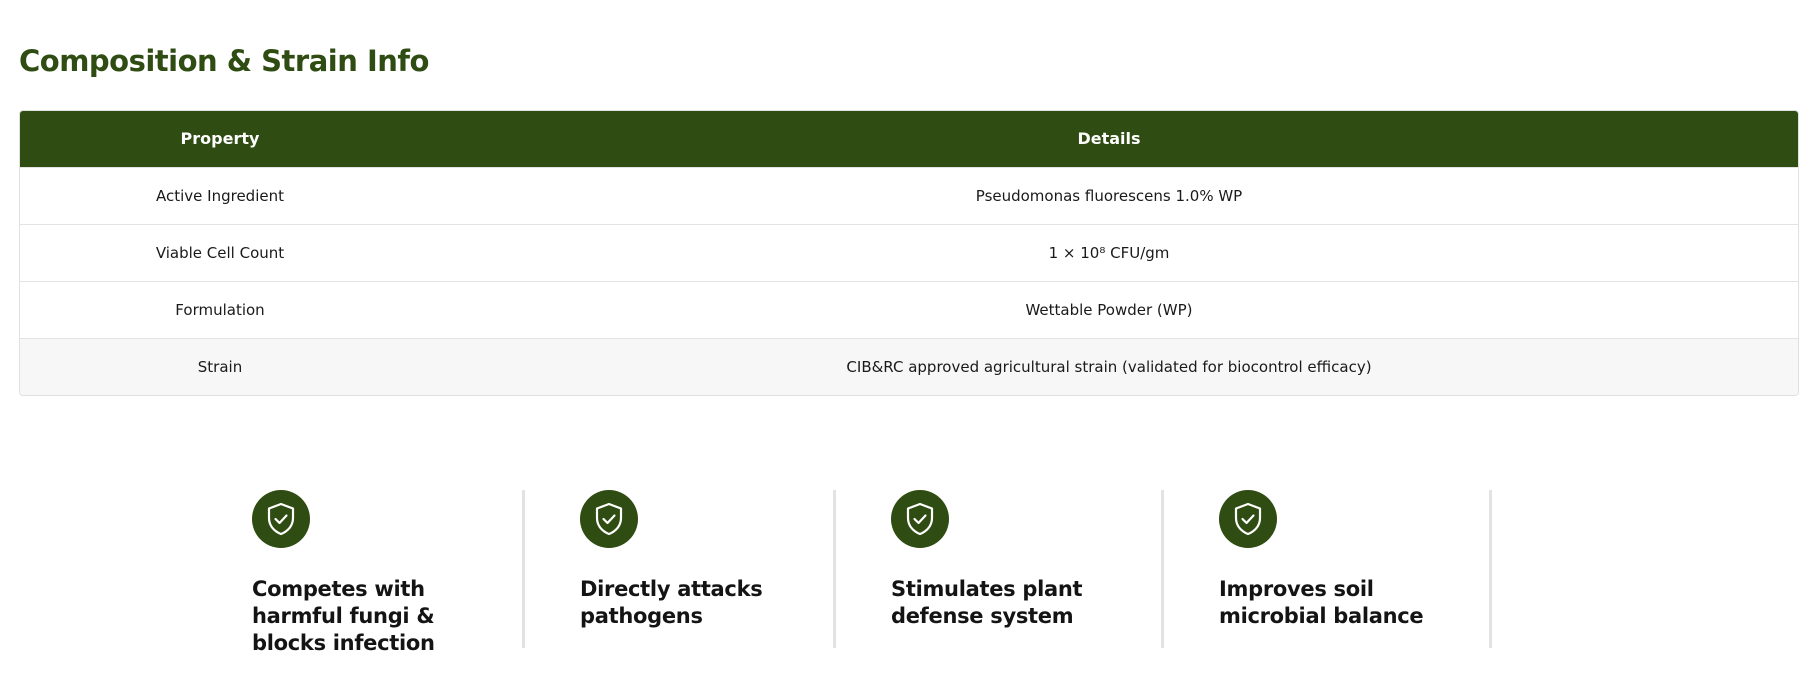 The width and height of the screenshot is (1818, 690). Describe the element at coordinates (224, 61) in the screenshot. I see `section-title: Composition & Strain Info` at that location.